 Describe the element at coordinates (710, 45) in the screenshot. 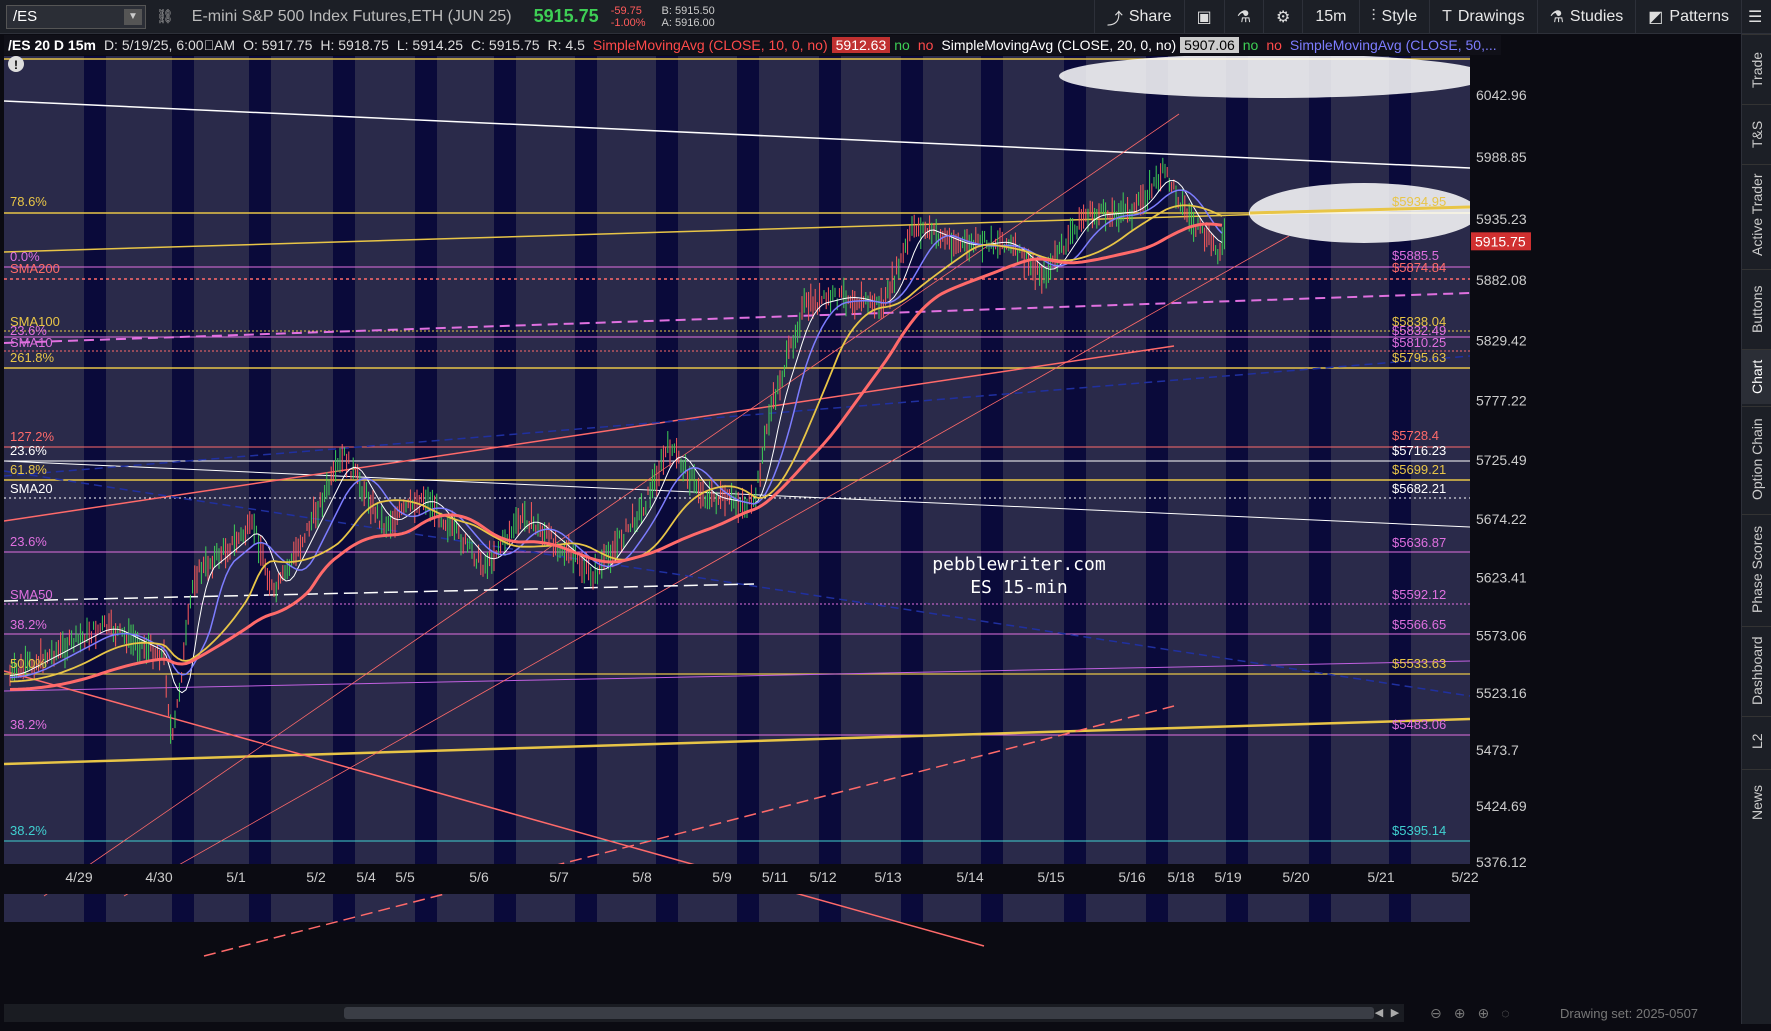

I see `sma10-study-label: SimpleMovingAvg (CLOSE, 10, 0, no)` at that location.